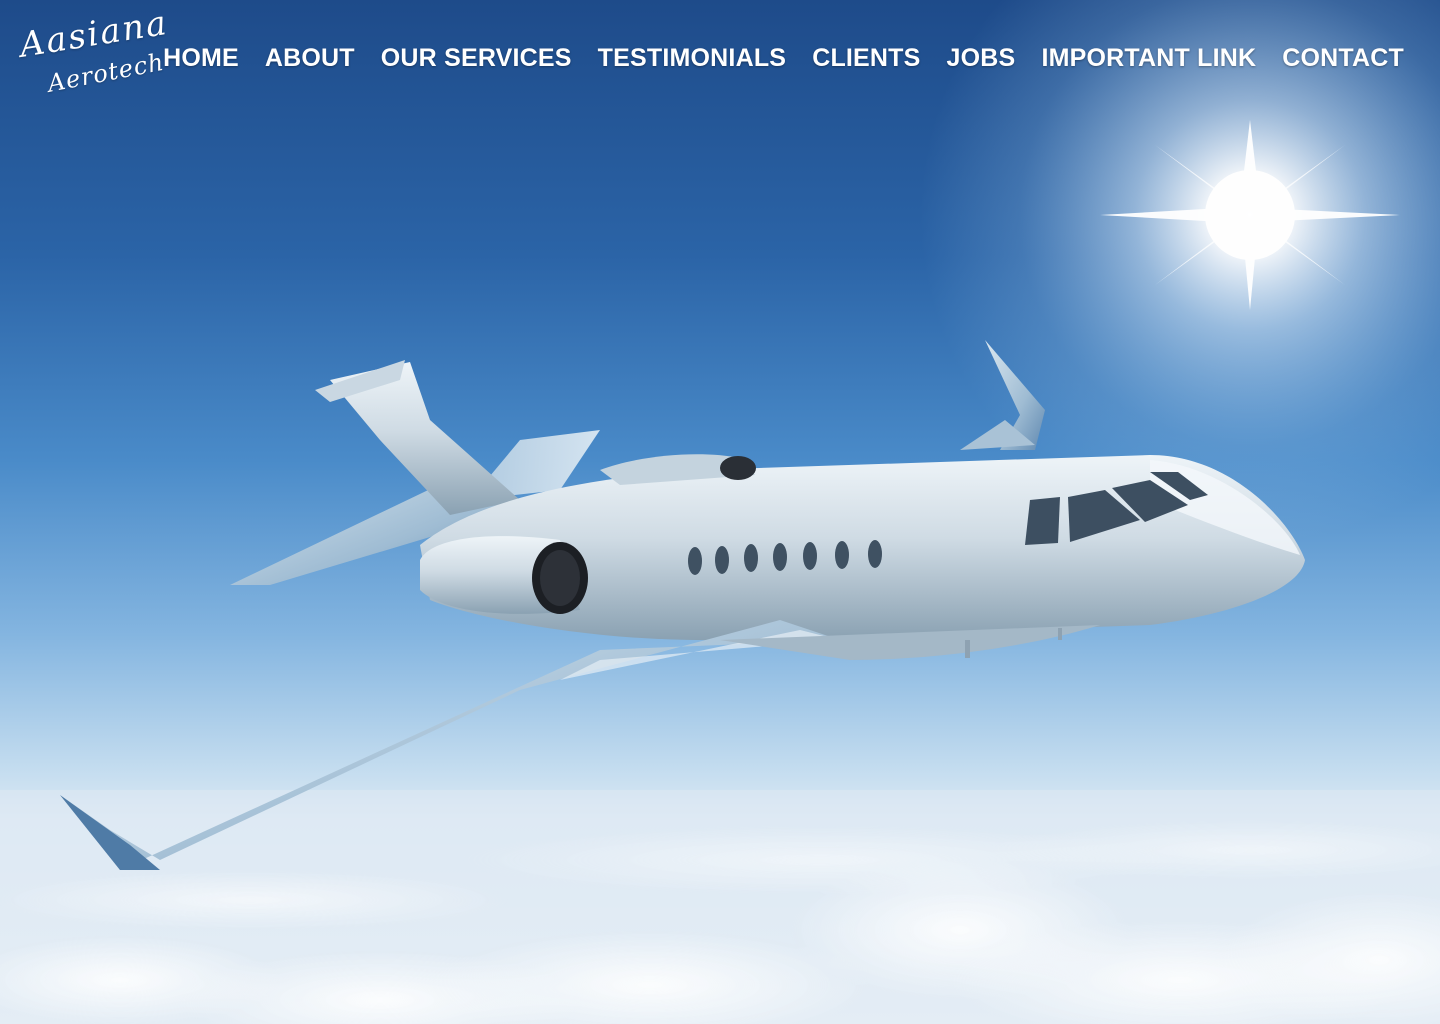  I want to click on nav-contact: CONTACT, so click(1343, 58).